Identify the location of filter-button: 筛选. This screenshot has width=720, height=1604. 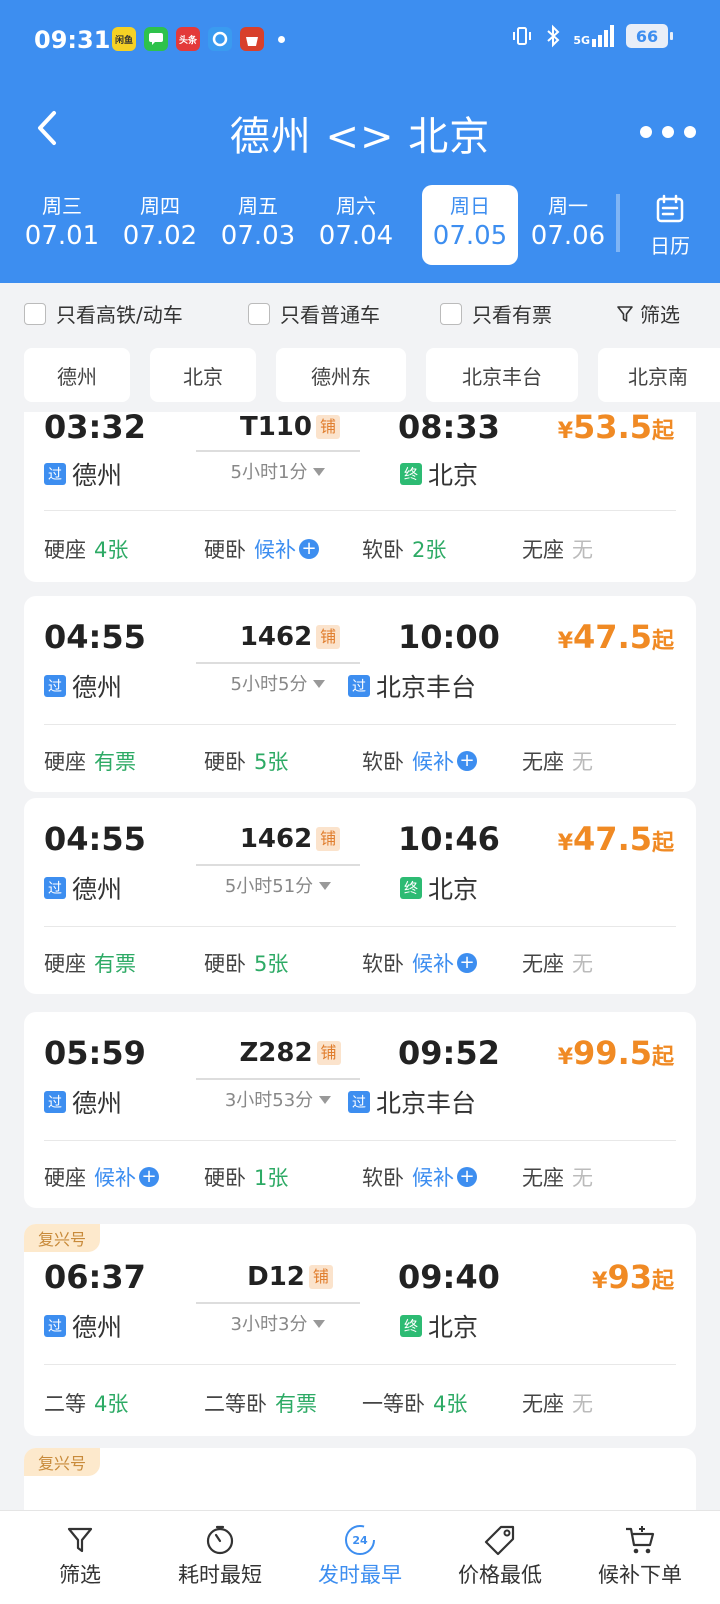
(648, 313).